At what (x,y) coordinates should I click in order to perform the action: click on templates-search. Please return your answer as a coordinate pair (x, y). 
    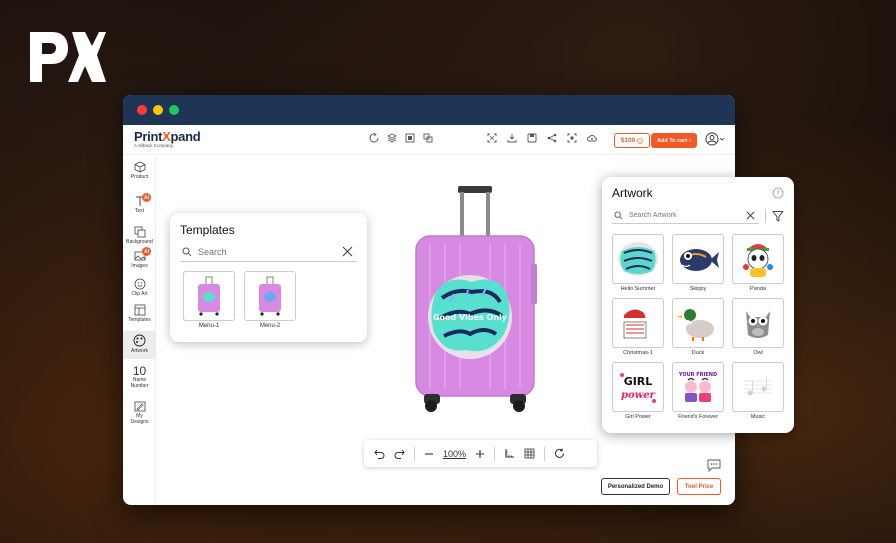
    Looking at the image, I should click on (268, 252).